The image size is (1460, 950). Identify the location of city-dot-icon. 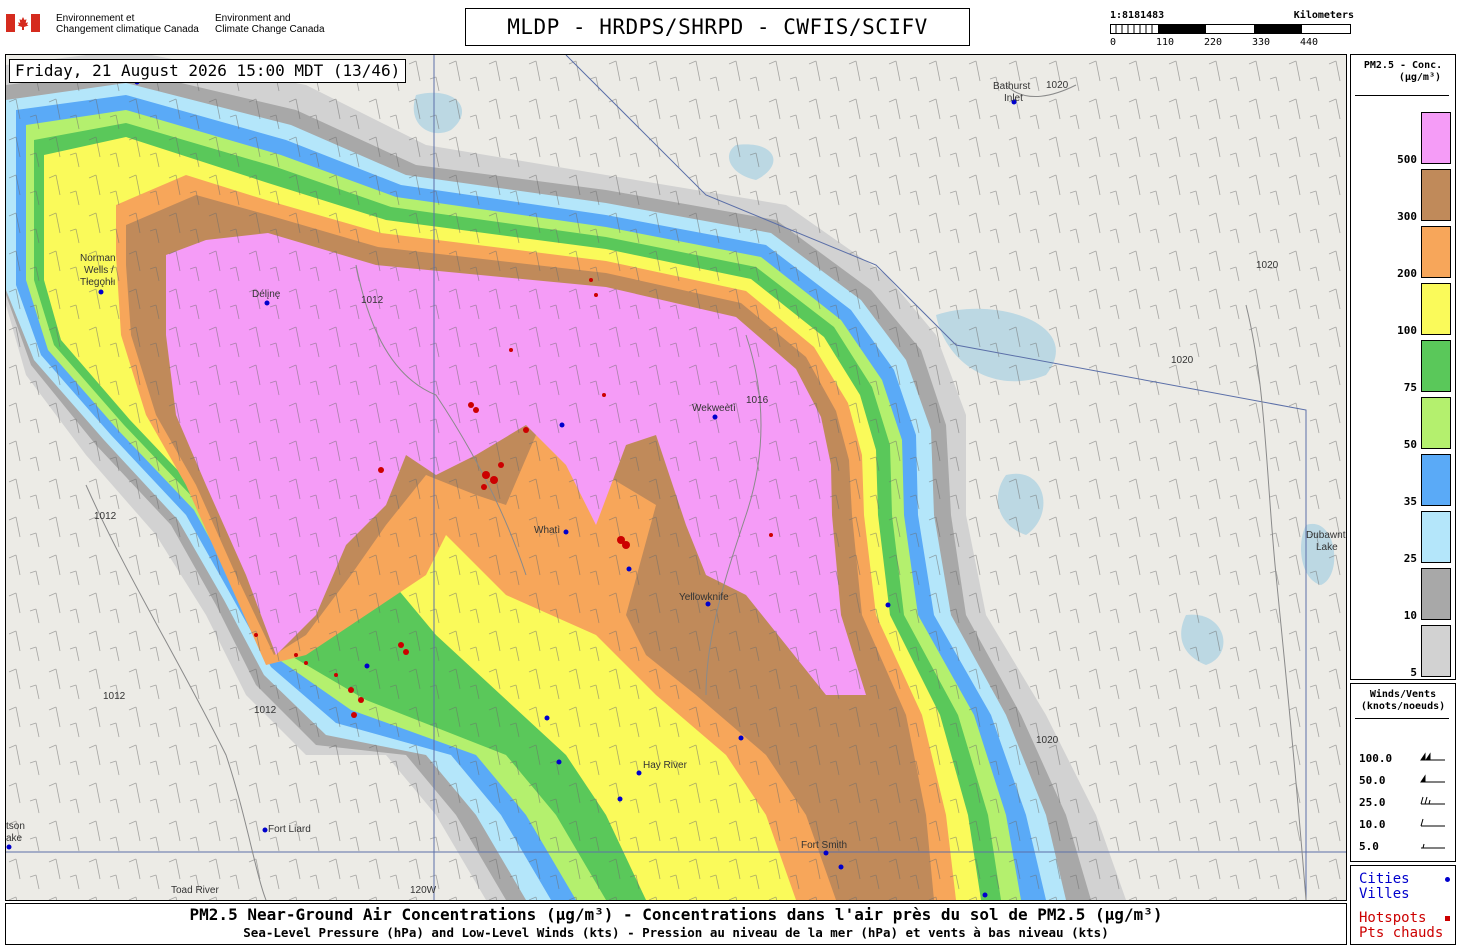
(1447, 879).